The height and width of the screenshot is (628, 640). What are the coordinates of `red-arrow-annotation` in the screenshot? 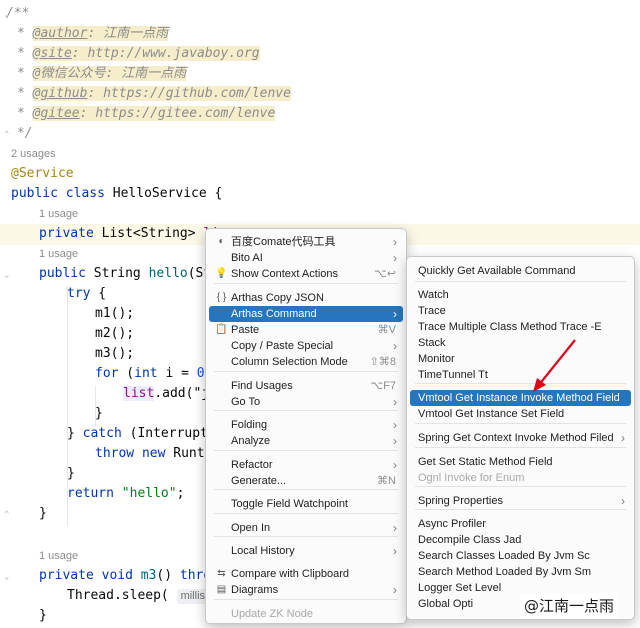 It's located at (554, 365).